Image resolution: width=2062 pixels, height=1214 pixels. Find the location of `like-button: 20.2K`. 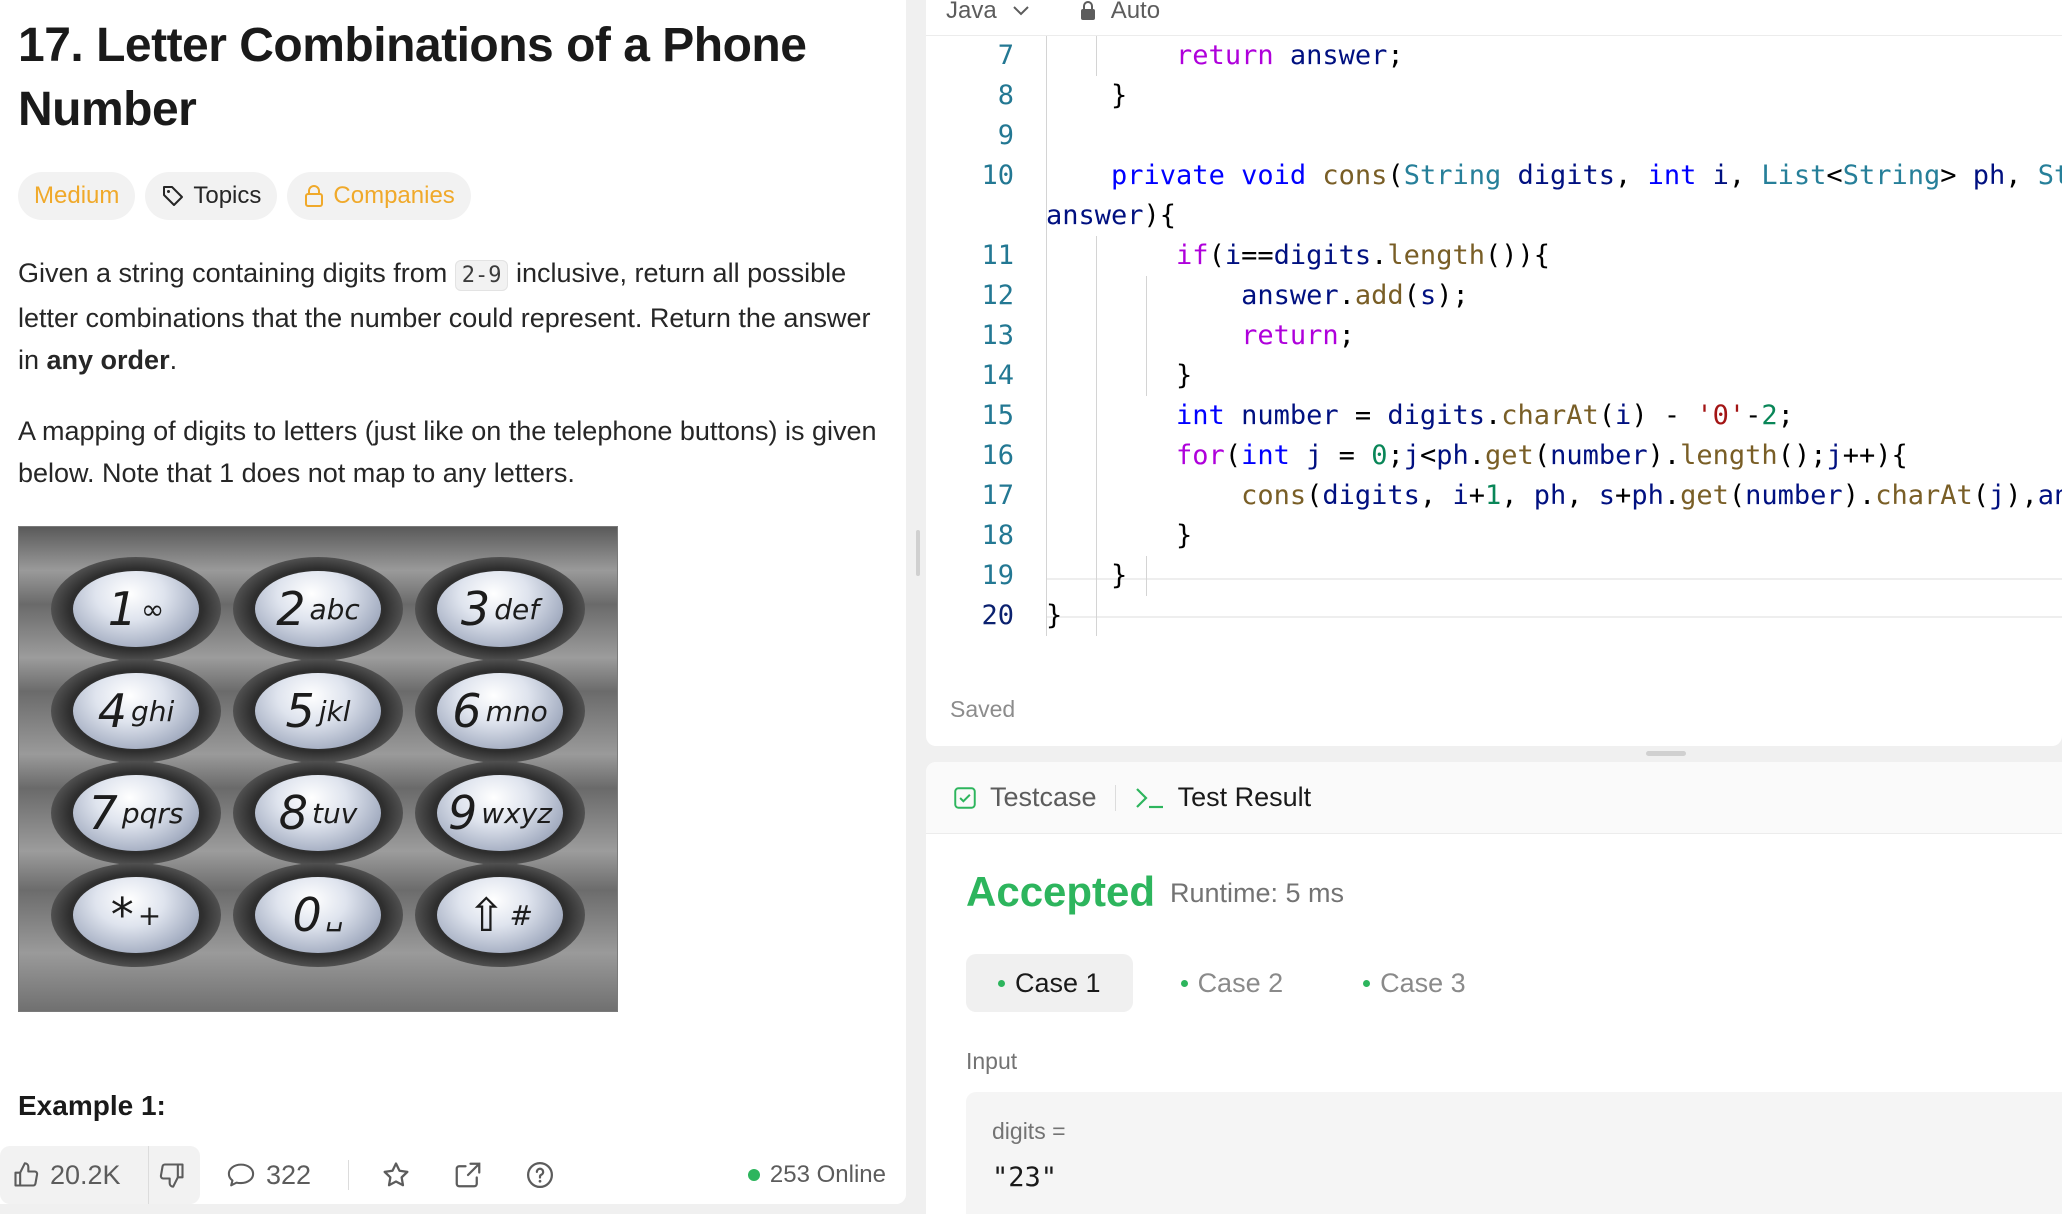

like-button: 20.2K is located at coordinates (74, 1175).